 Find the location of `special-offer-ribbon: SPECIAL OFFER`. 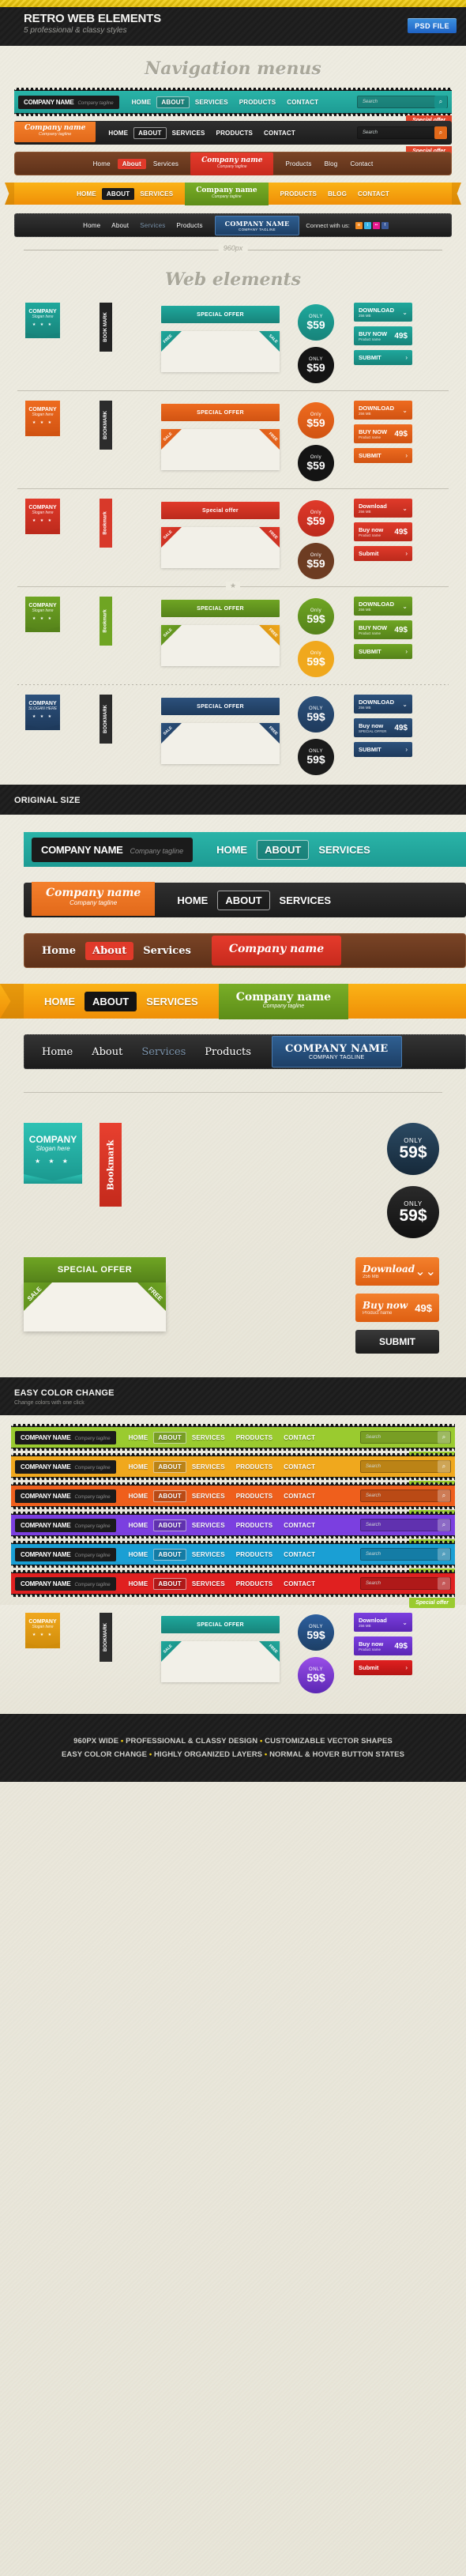

special-offer-ribbon: SPECIAL OFFER is located at coordinates (220, 1624).